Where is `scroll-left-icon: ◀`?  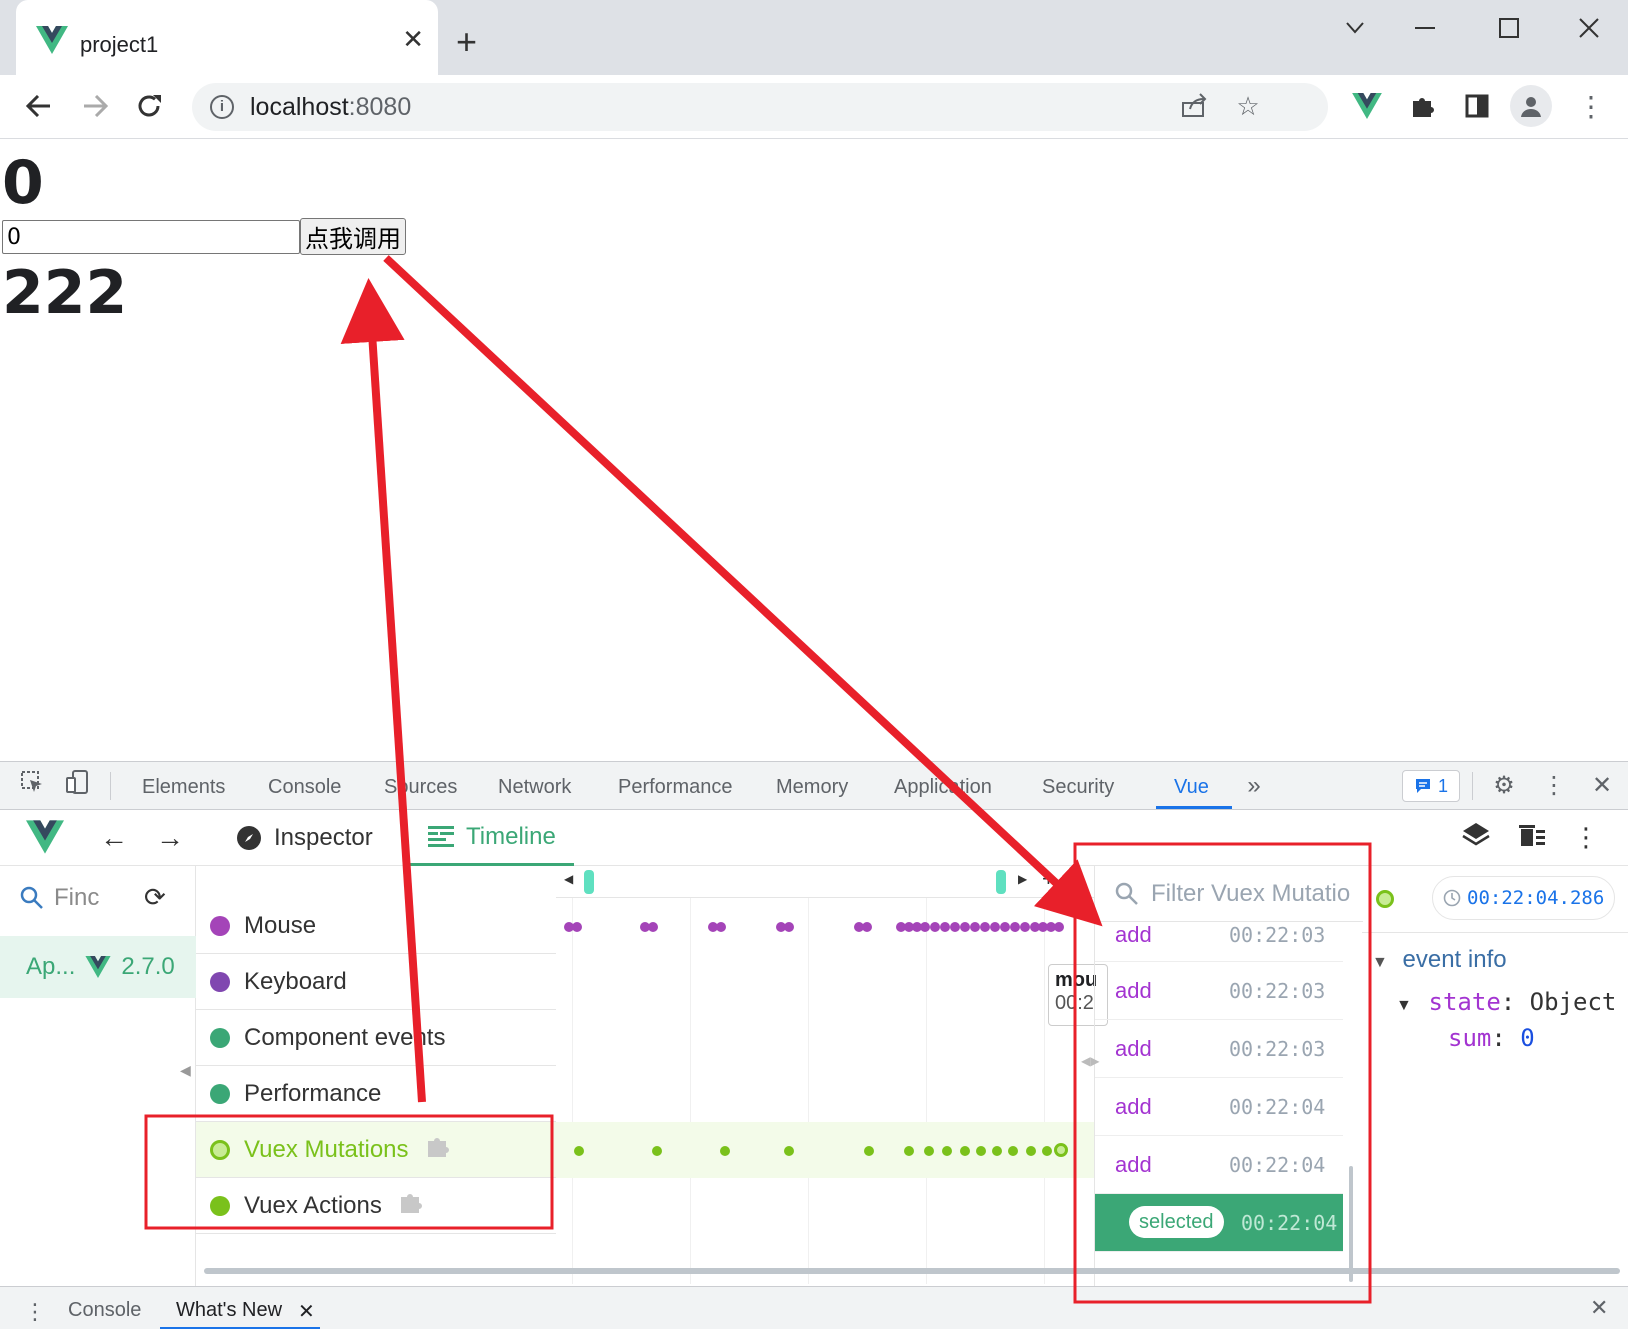 scroll-left-icon: ◀ is located at coordinates (568, 879).